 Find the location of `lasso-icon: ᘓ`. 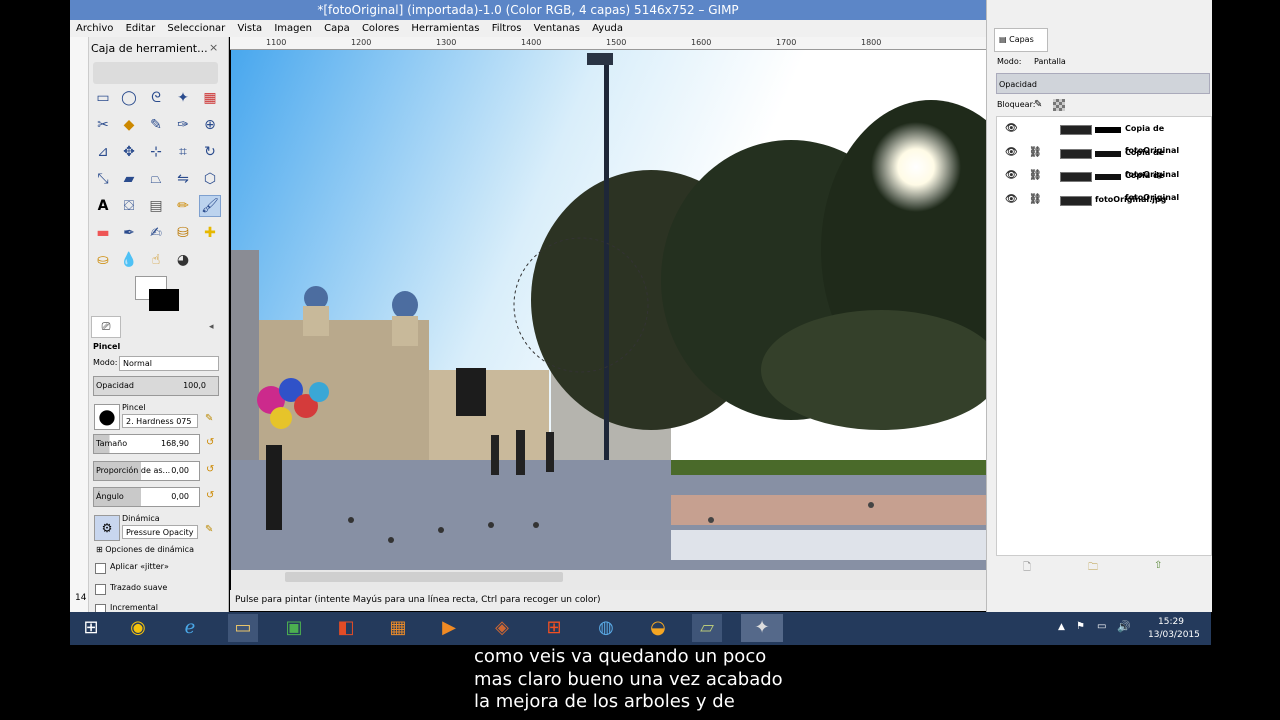

lasso-icon: ᘓ is located at coordinates (156, 98).